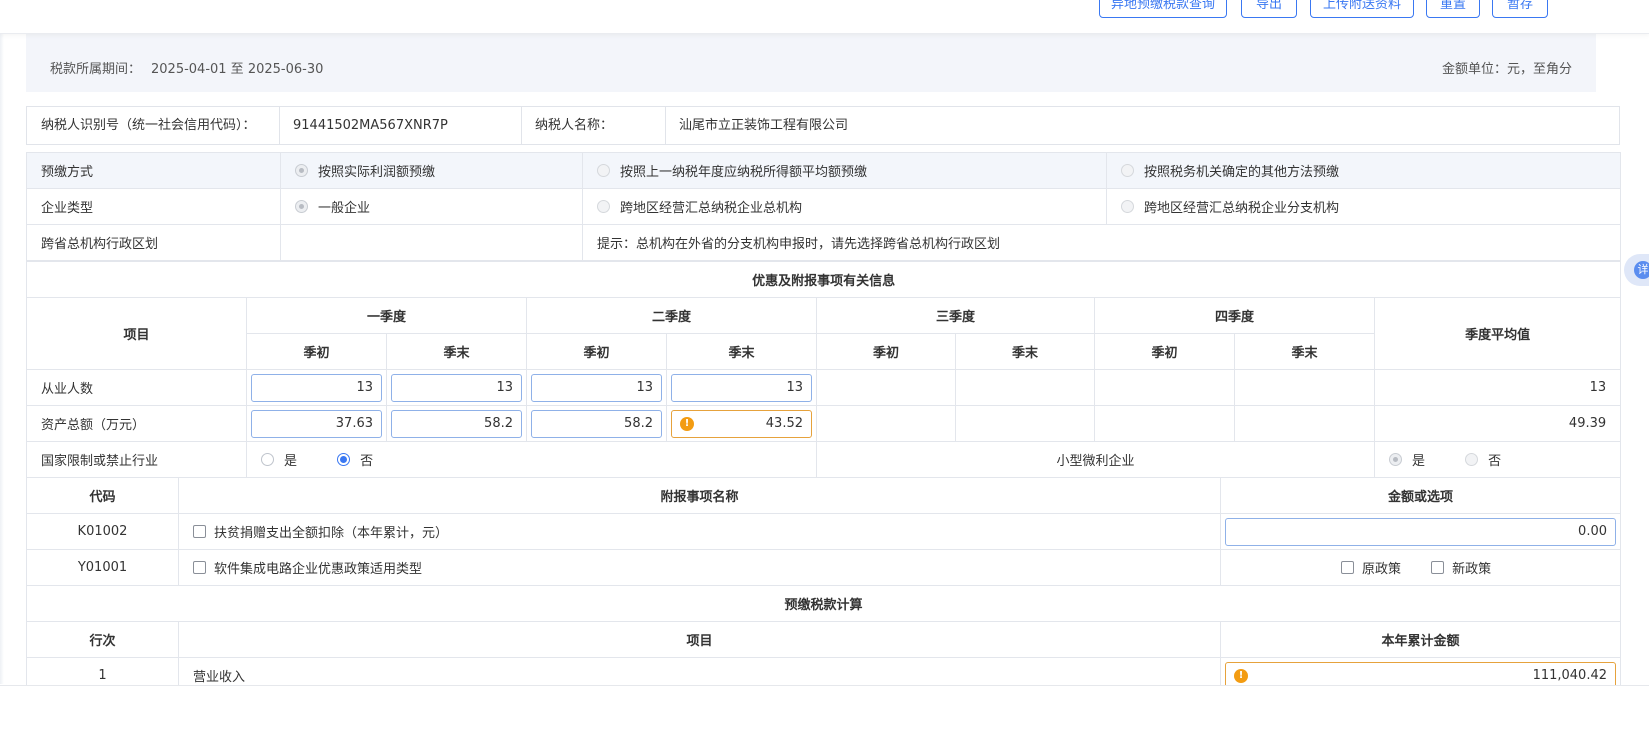 The image size is (1649, 738). What do you see at coordinates (1453, 9) in the screenshot?
I see `reset-button: 重置` at bounding box center [1453, 9].